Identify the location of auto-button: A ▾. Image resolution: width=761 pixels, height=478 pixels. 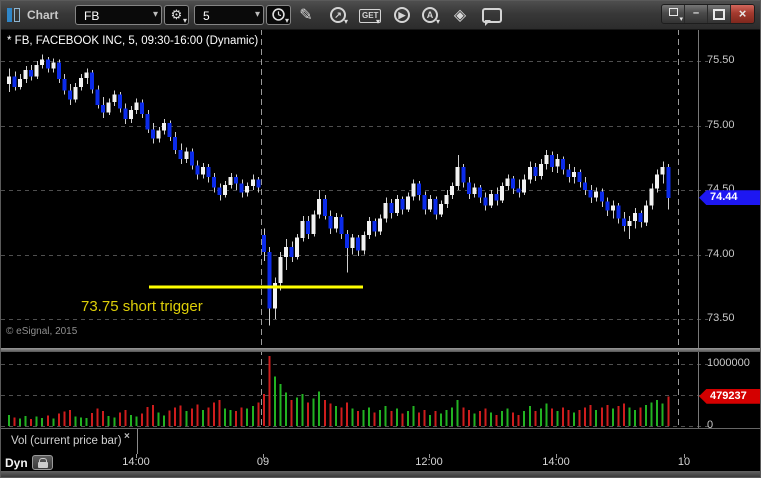
(430, 15).